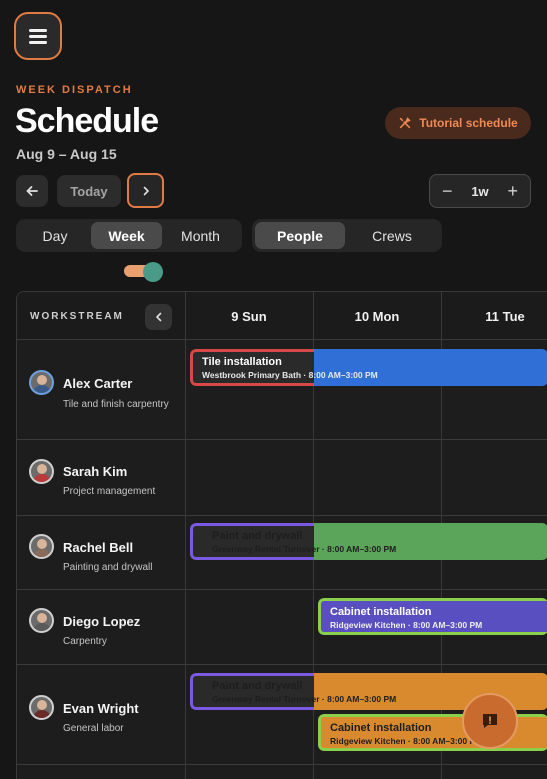  I want to click on person-row-sarah-kim: Sarah Kim Project management, so click(101, 477).